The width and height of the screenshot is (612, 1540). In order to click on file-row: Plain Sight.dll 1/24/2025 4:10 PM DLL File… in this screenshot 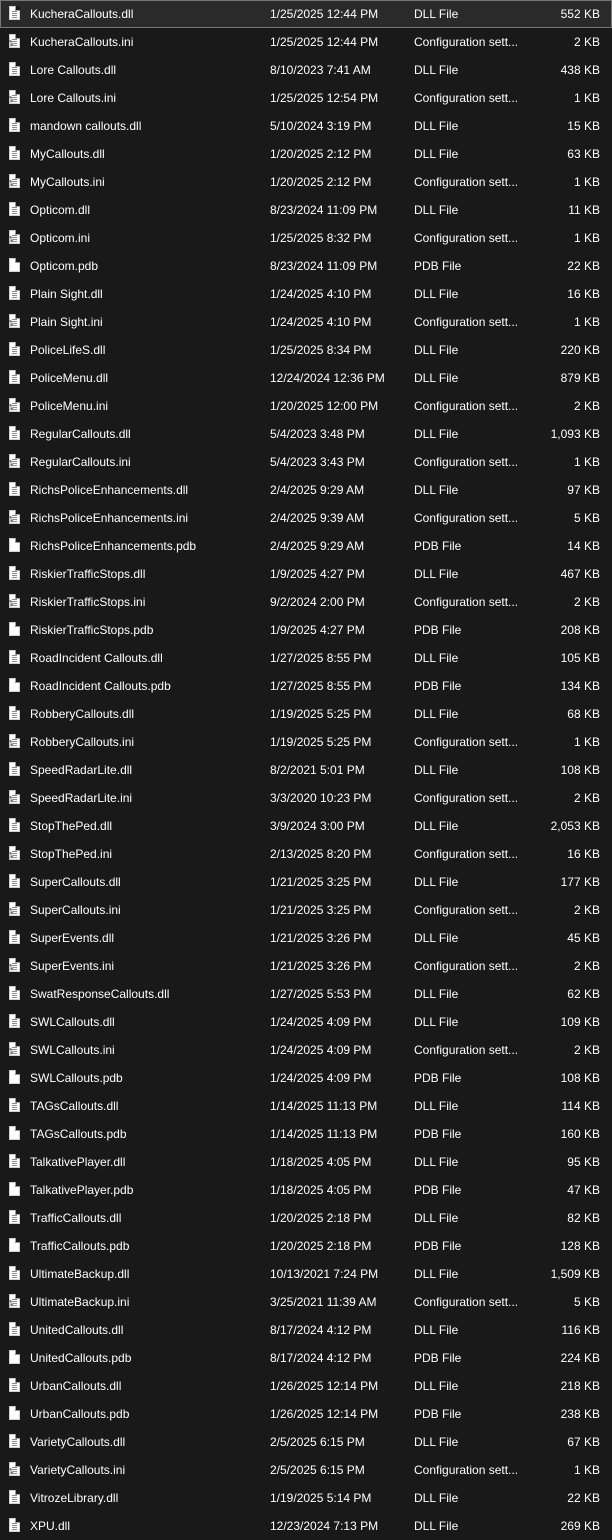, I will do `click(306, 294)`.